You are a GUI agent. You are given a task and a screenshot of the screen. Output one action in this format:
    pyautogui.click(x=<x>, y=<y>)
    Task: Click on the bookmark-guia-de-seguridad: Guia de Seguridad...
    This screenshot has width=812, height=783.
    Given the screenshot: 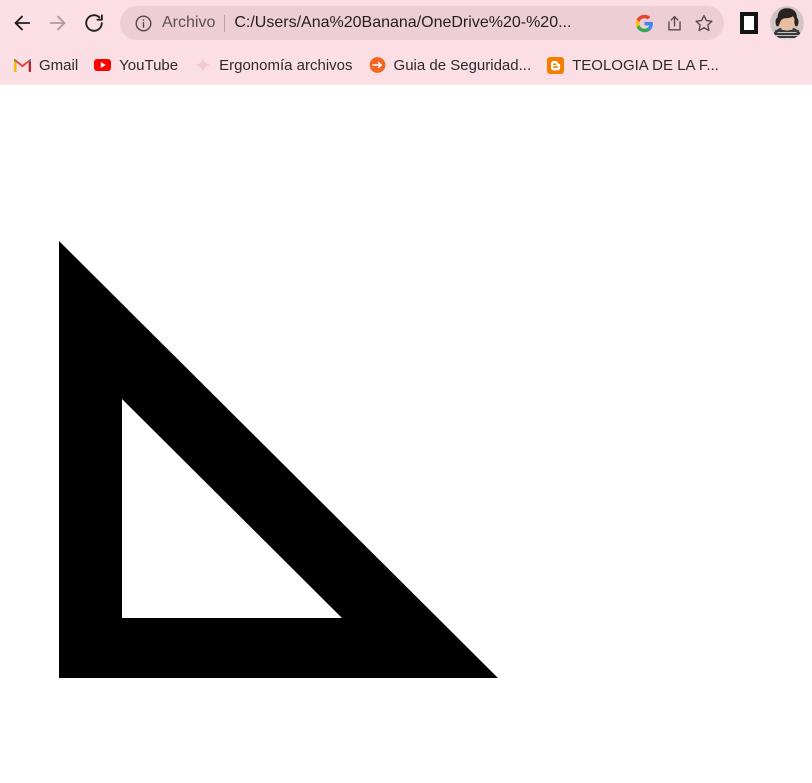 What is the action you would take?
    pyautogui.click(x=450, y=65)
    